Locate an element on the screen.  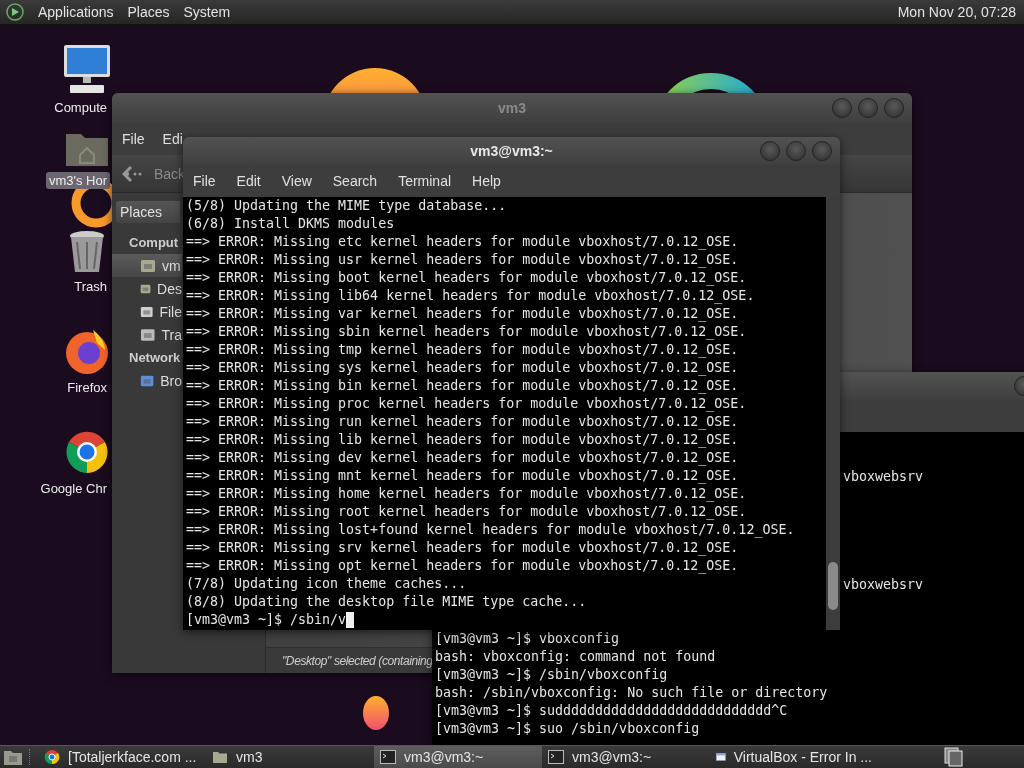
terminal-line: [vm3@vm3 ~]$ vboxconfig is located at coordinates (527, 639).